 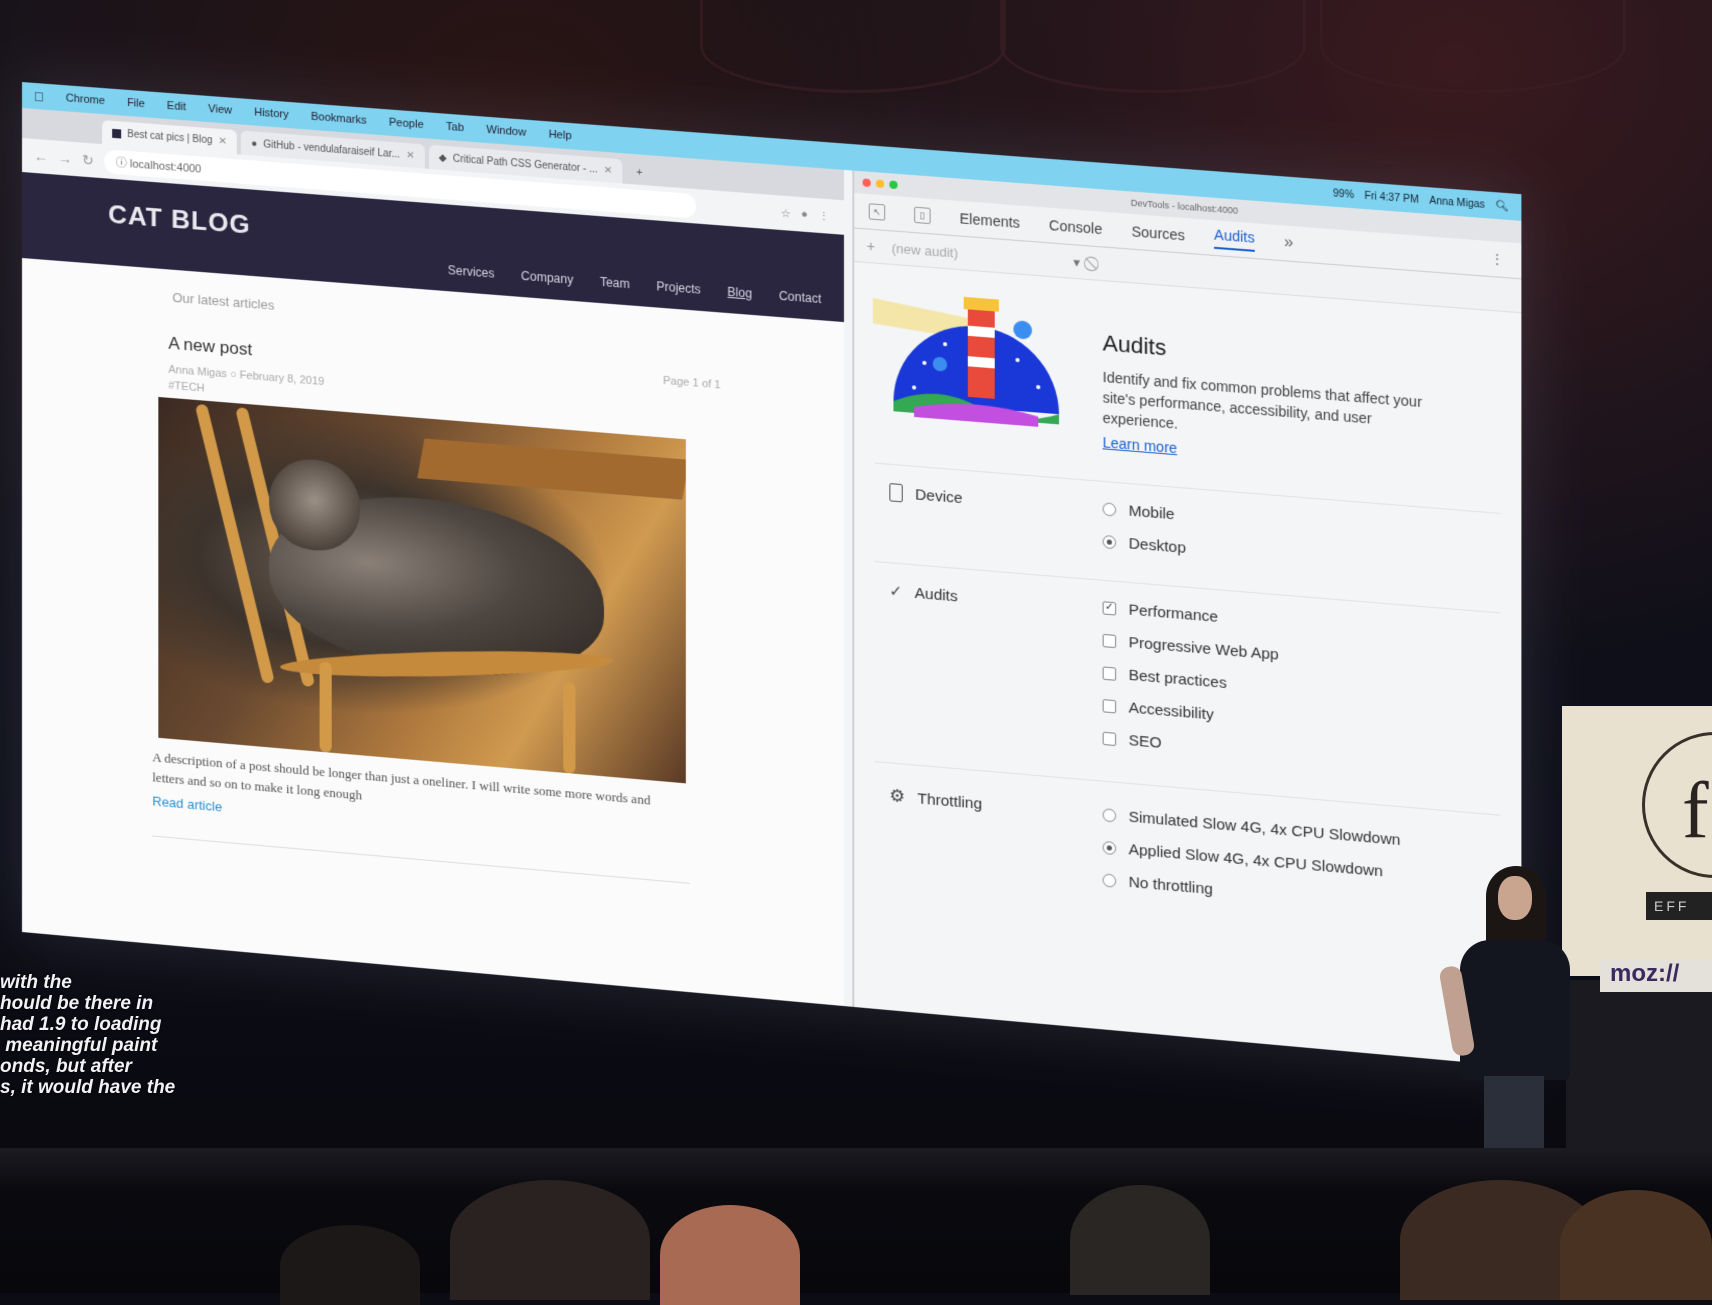 I want to click on caption-line: onds, but after, so click(x=66, y=1066).